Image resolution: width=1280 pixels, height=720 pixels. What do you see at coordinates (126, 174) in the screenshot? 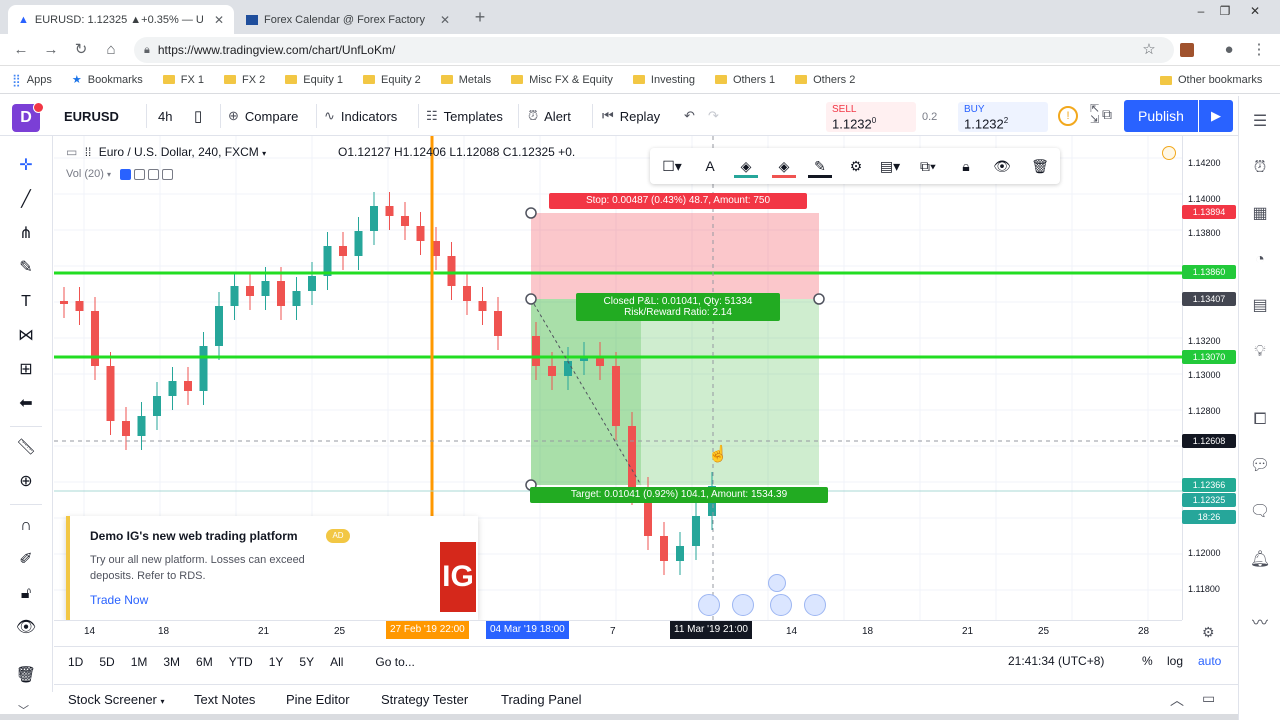
I see `visibility-icon` at bounding box center [126, 174].